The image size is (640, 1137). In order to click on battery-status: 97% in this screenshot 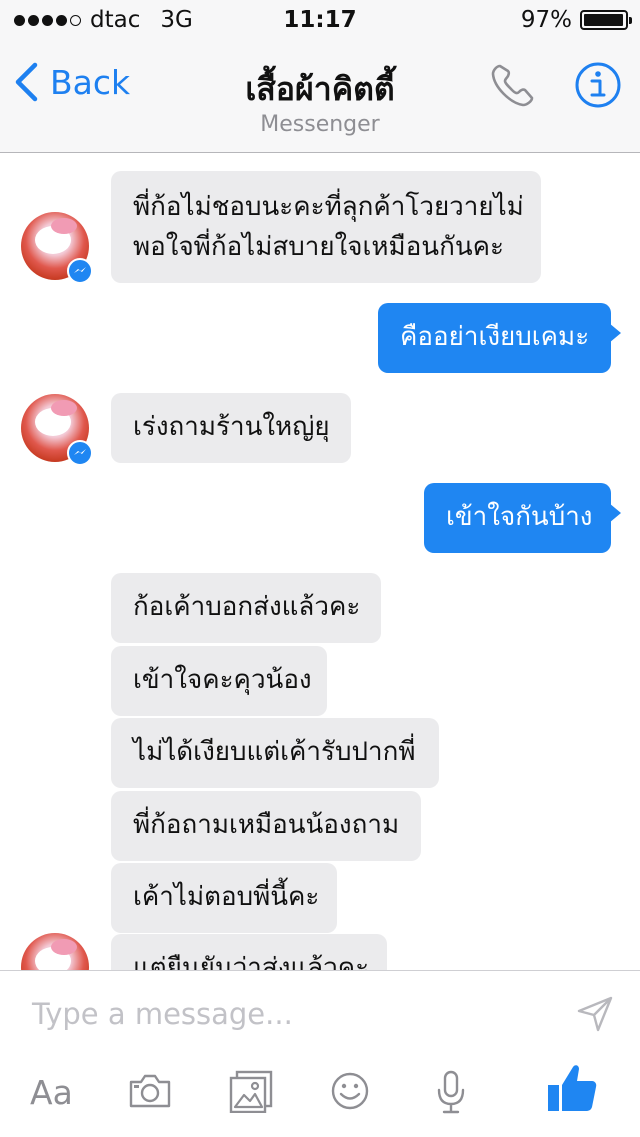, I will do `click(576, 20)`.